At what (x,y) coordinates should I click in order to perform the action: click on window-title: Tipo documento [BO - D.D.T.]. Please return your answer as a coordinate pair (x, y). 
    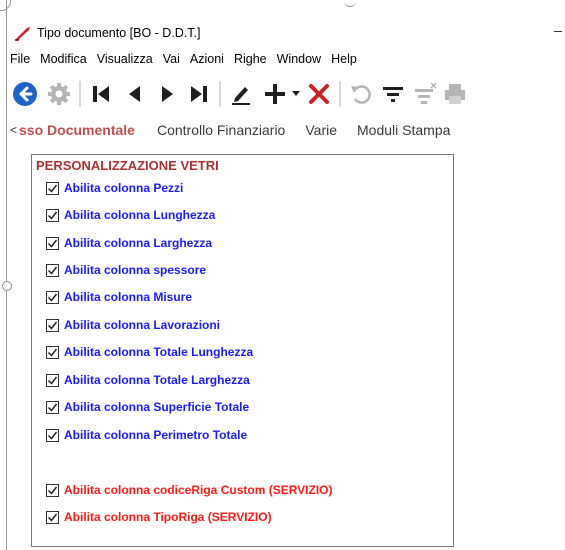
    Looking at the image, I should click on (119, 33).